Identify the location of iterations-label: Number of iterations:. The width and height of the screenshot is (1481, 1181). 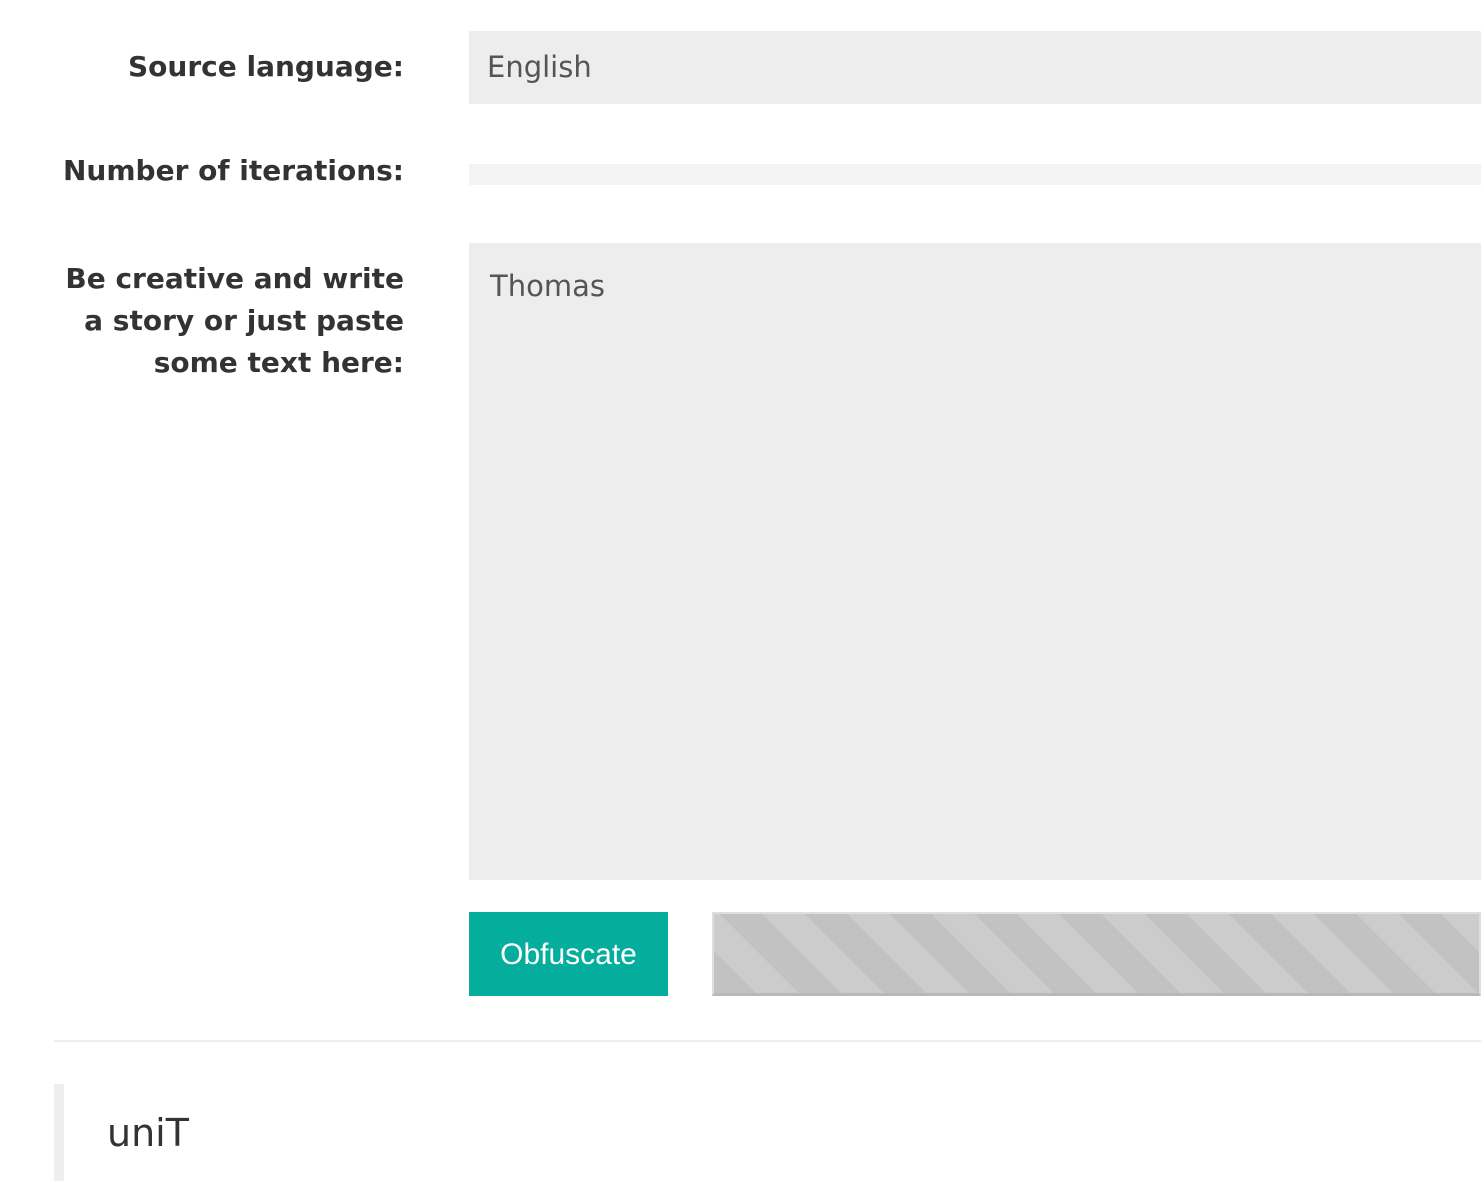
(233, 170).